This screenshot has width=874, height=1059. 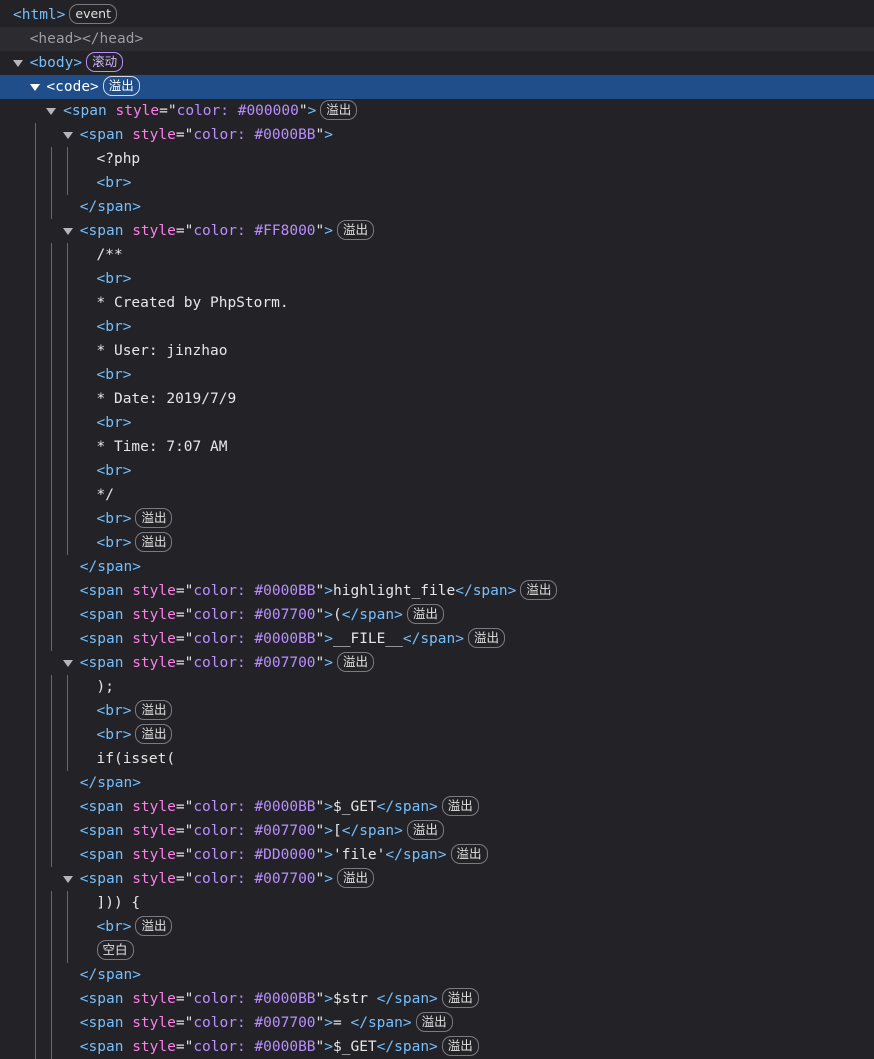 What do you see at coordinates (437, 15) in the screenshot?
I see `markup-node-row: <html> event` at bounding box center [437, 15].